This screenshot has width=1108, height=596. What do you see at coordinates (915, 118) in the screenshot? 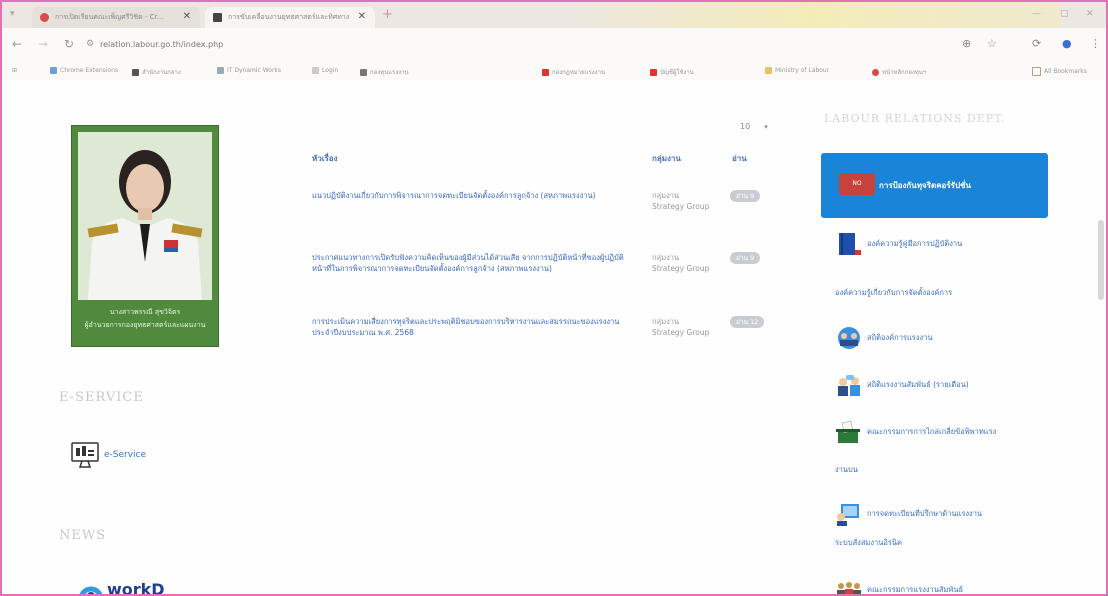
I see `department-heading: LABOUR RELATIONS DEPT.` at bounding box center [915, 118].